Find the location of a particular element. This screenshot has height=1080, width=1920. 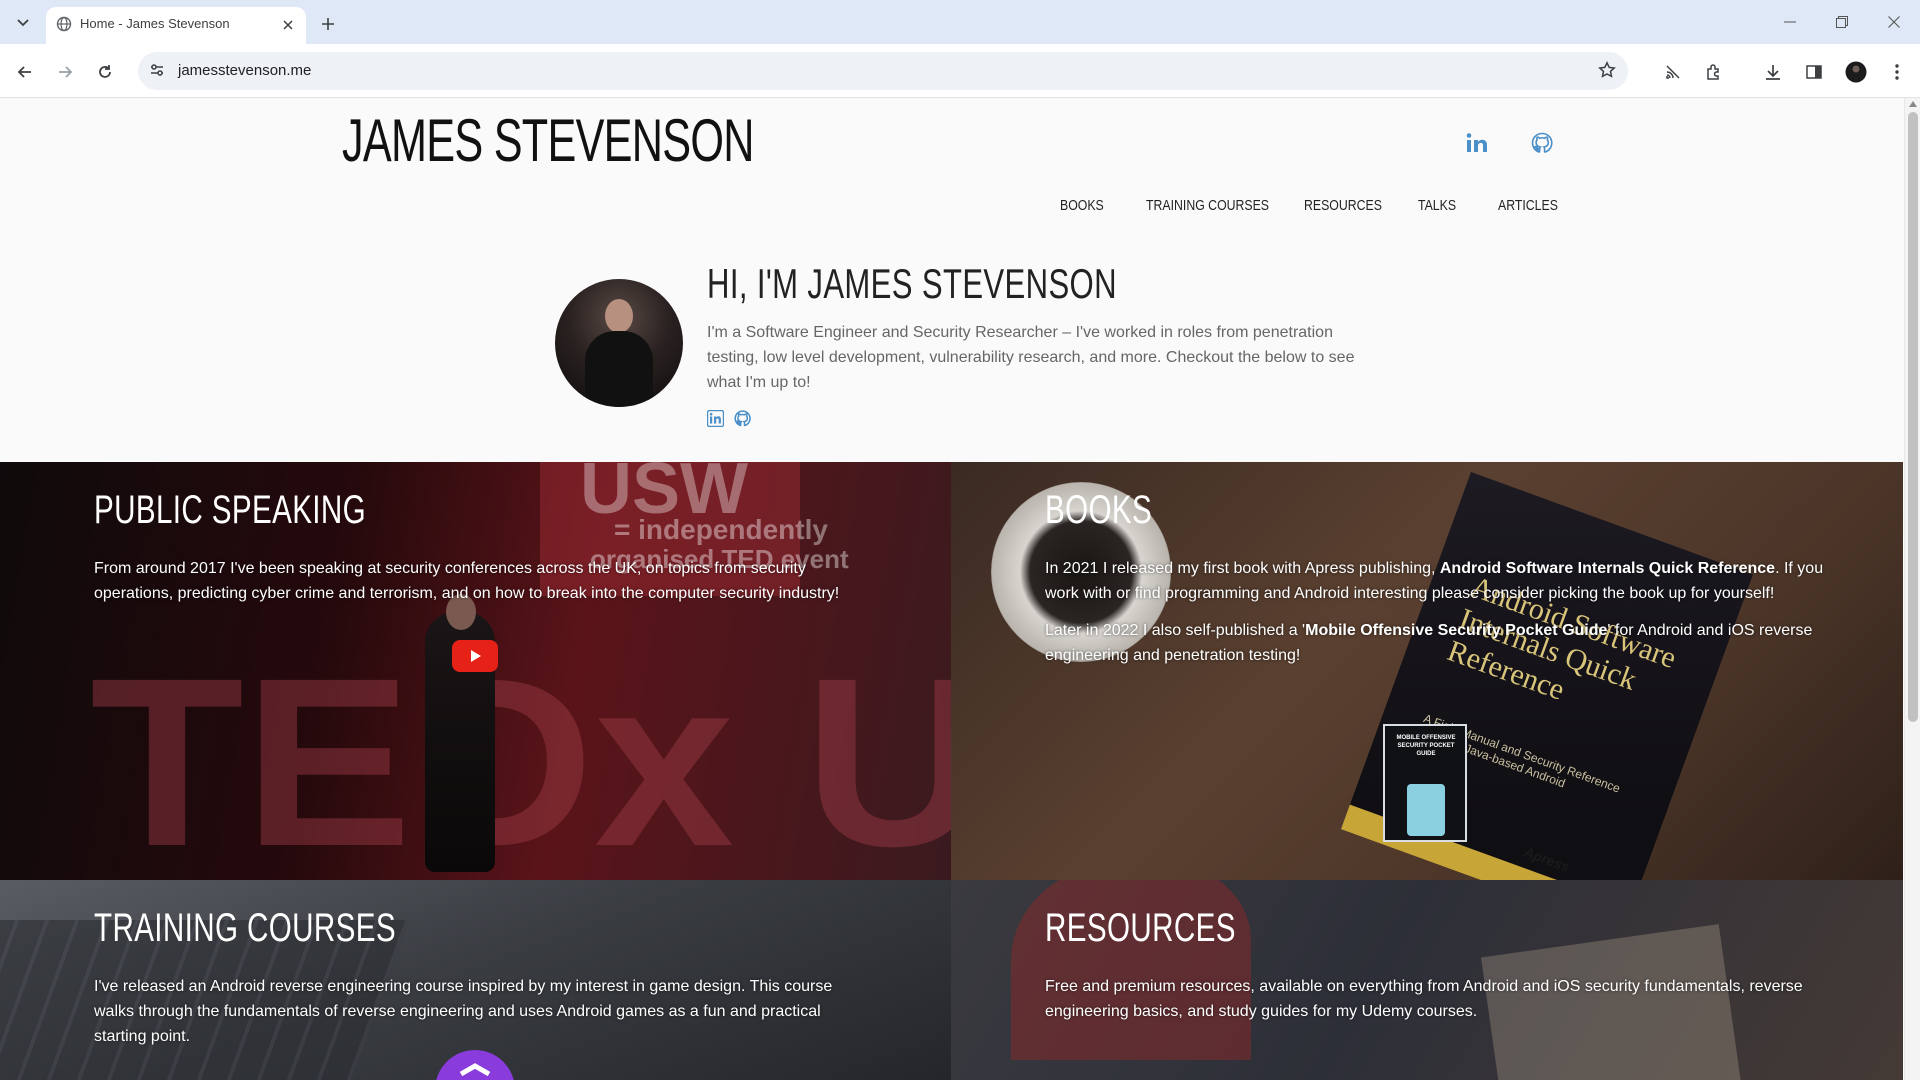

reload-button is located at coordinates (105, 72).